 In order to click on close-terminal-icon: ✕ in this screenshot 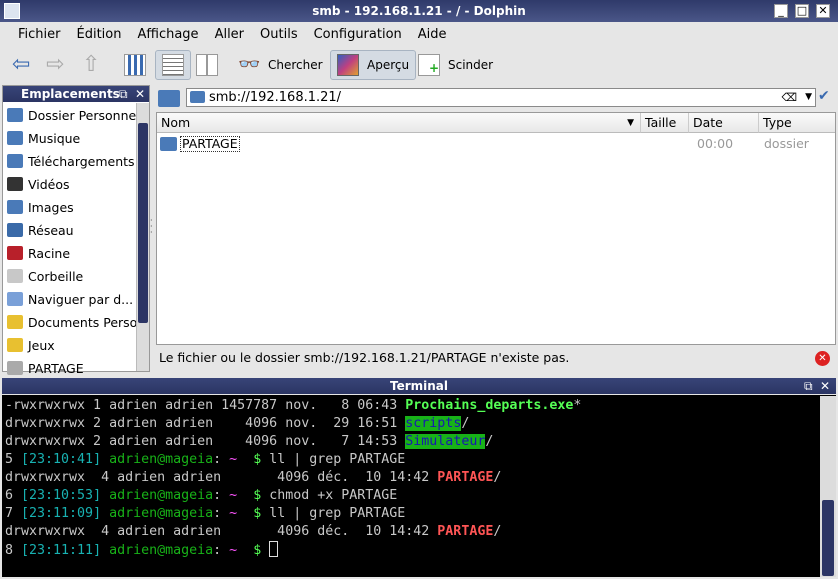, I will do `click(825, 386)`.